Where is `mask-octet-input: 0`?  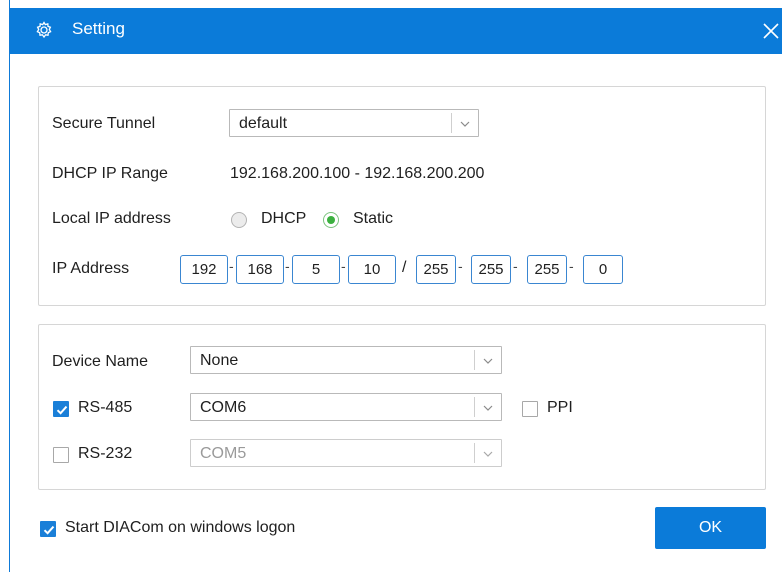
mask-octet-input: 0 is located at coordinates (603, 269).